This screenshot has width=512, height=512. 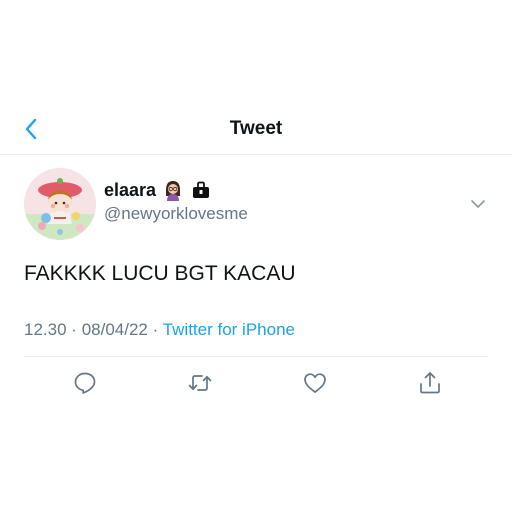 I want to click on avatar, so click(x=60, y=204).